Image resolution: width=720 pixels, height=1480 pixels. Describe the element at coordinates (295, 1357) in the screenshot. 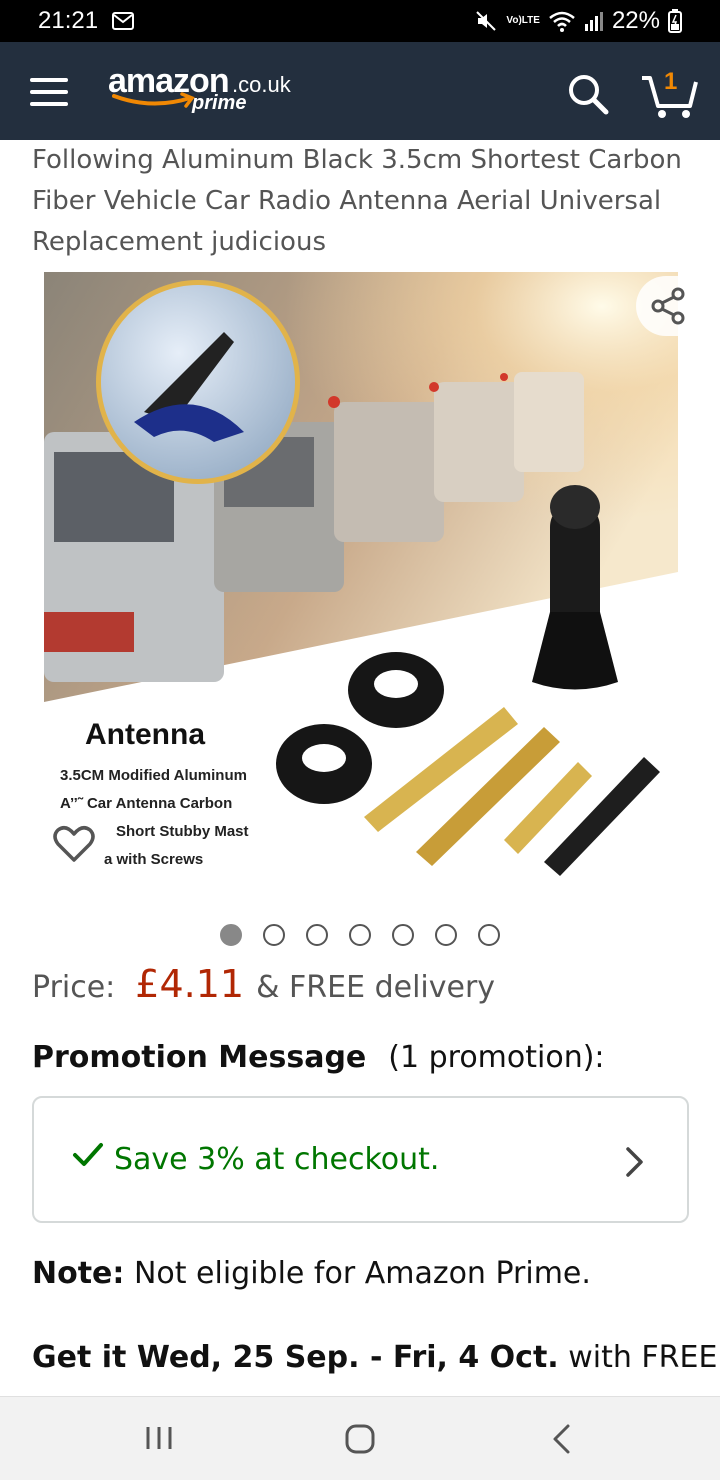

I see `delivery-dates: Get it Wed, 25 Sep. - Fri, 4 Oct.` at that location.